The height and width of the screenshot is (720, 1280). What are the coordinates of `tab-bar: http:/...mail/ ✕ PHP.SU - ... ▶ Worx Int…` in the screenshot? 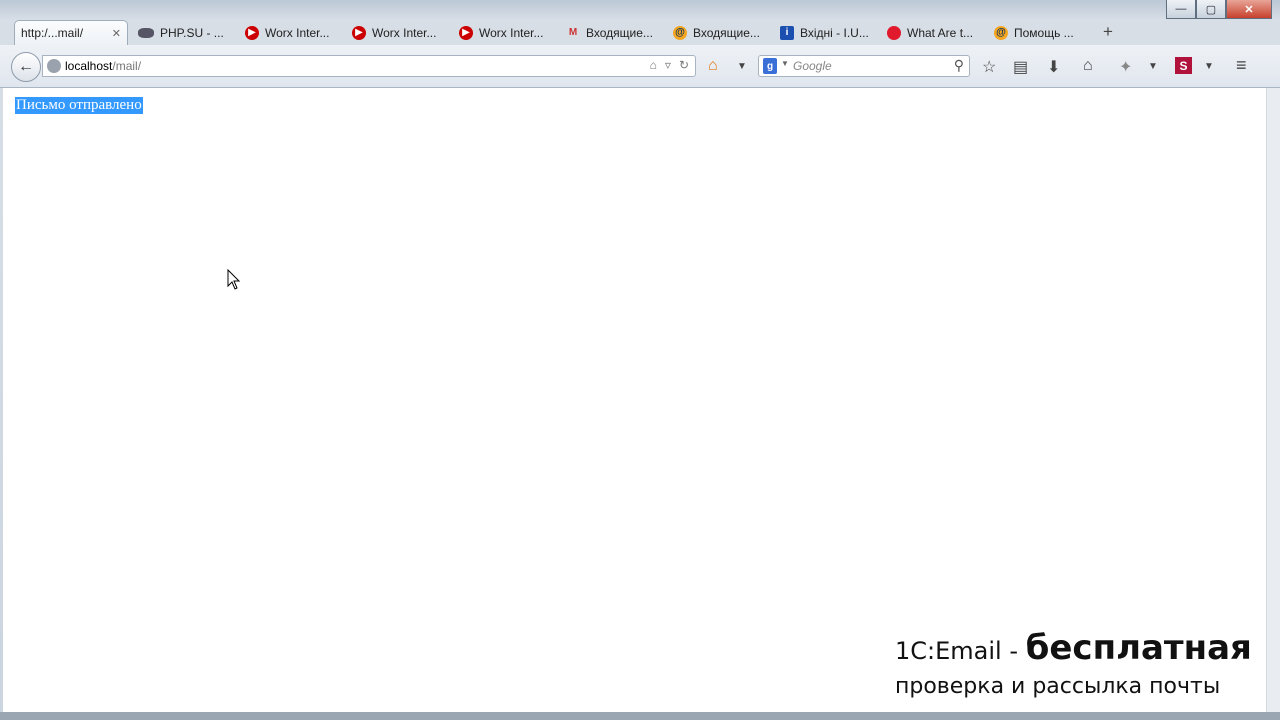 It's located at (563, 31).